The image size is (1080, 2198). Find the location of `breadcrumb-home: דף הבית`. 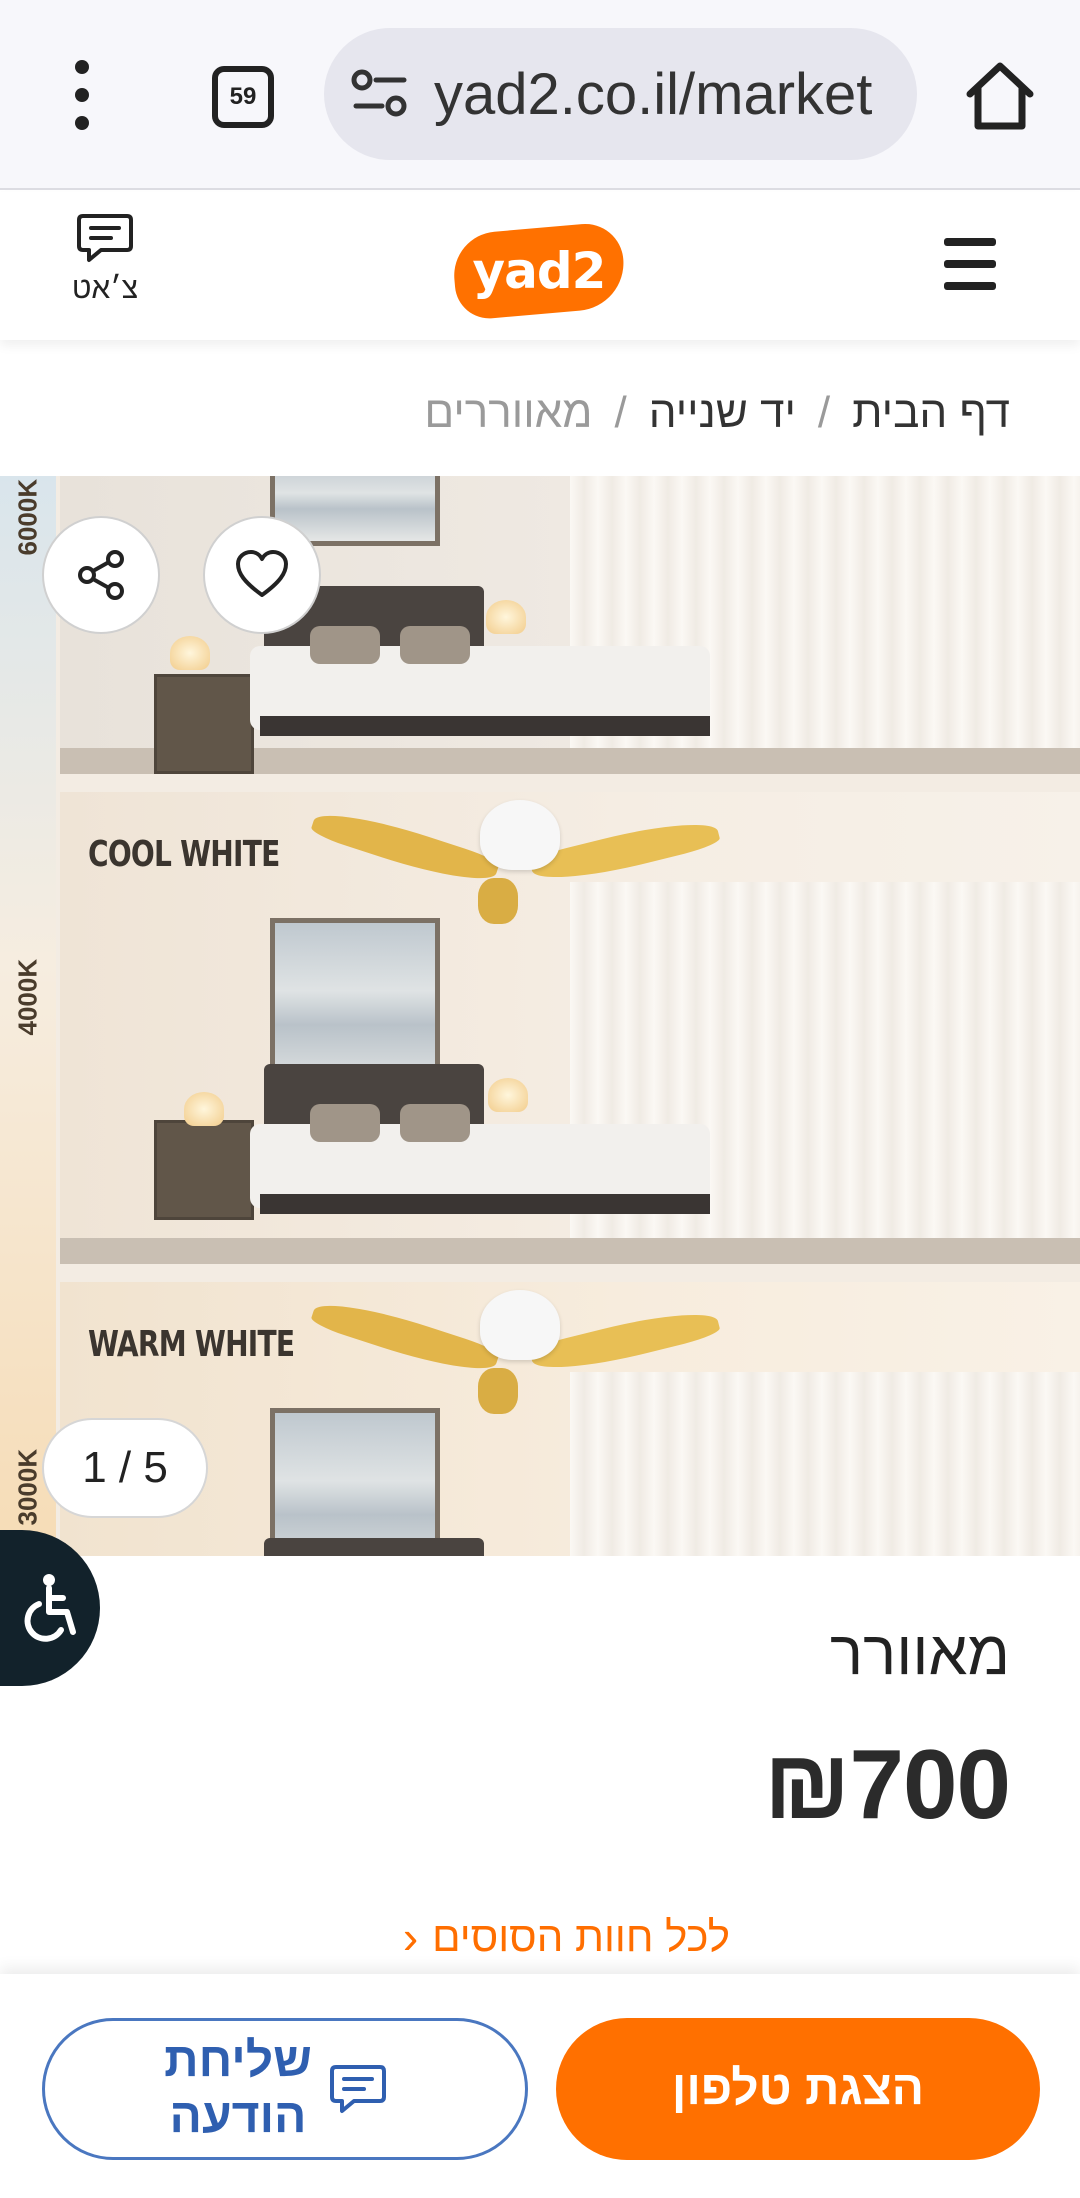

breadcrumb-home: דף הבית is located at coordinates (931, 412).